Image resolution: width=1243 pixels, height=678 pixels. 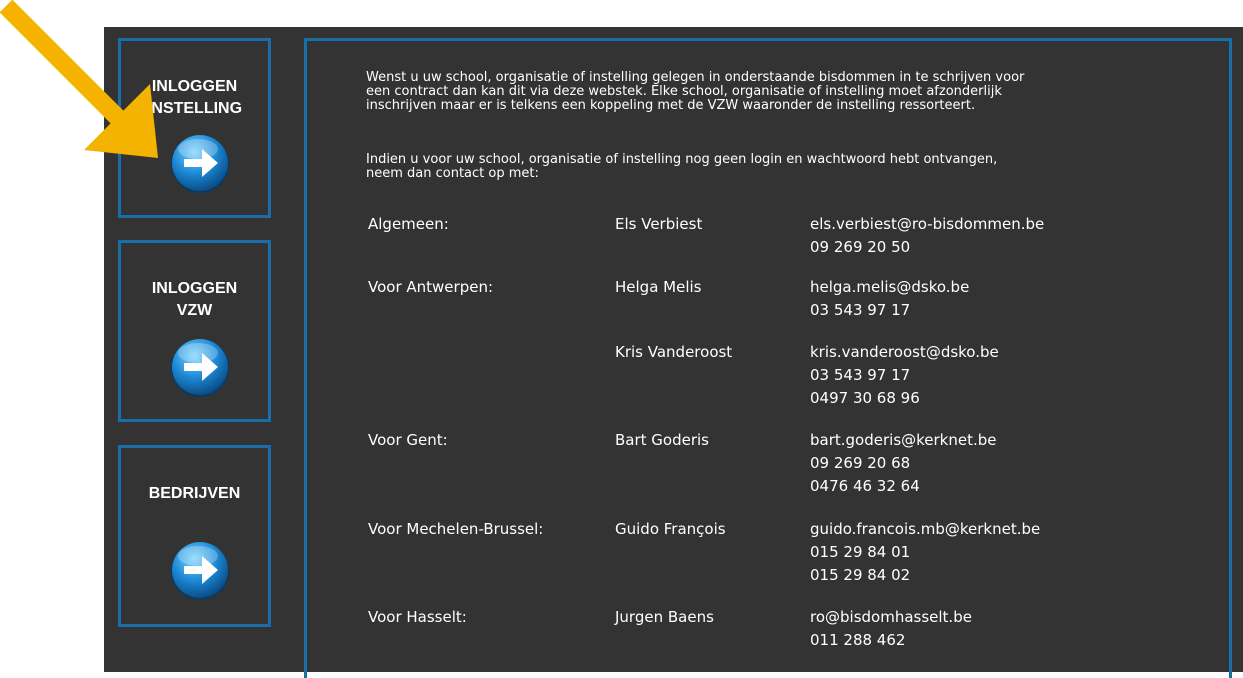 What do you see at coordinates (860, 552) in the screenshot?
I see `contact-phone: 015 29 84 01` at bounding box center [860, 552].